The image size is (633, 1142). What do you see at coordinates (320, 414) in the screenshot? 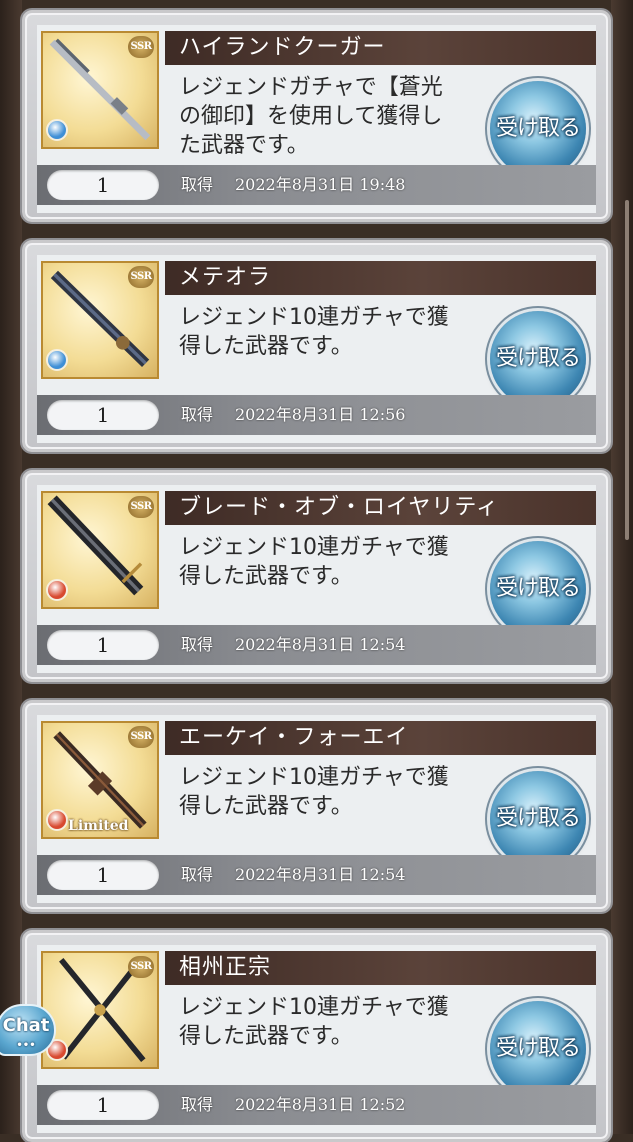
I see `acquired-date: 2022年8月31日 12:56` at bounding box center [320, 414].